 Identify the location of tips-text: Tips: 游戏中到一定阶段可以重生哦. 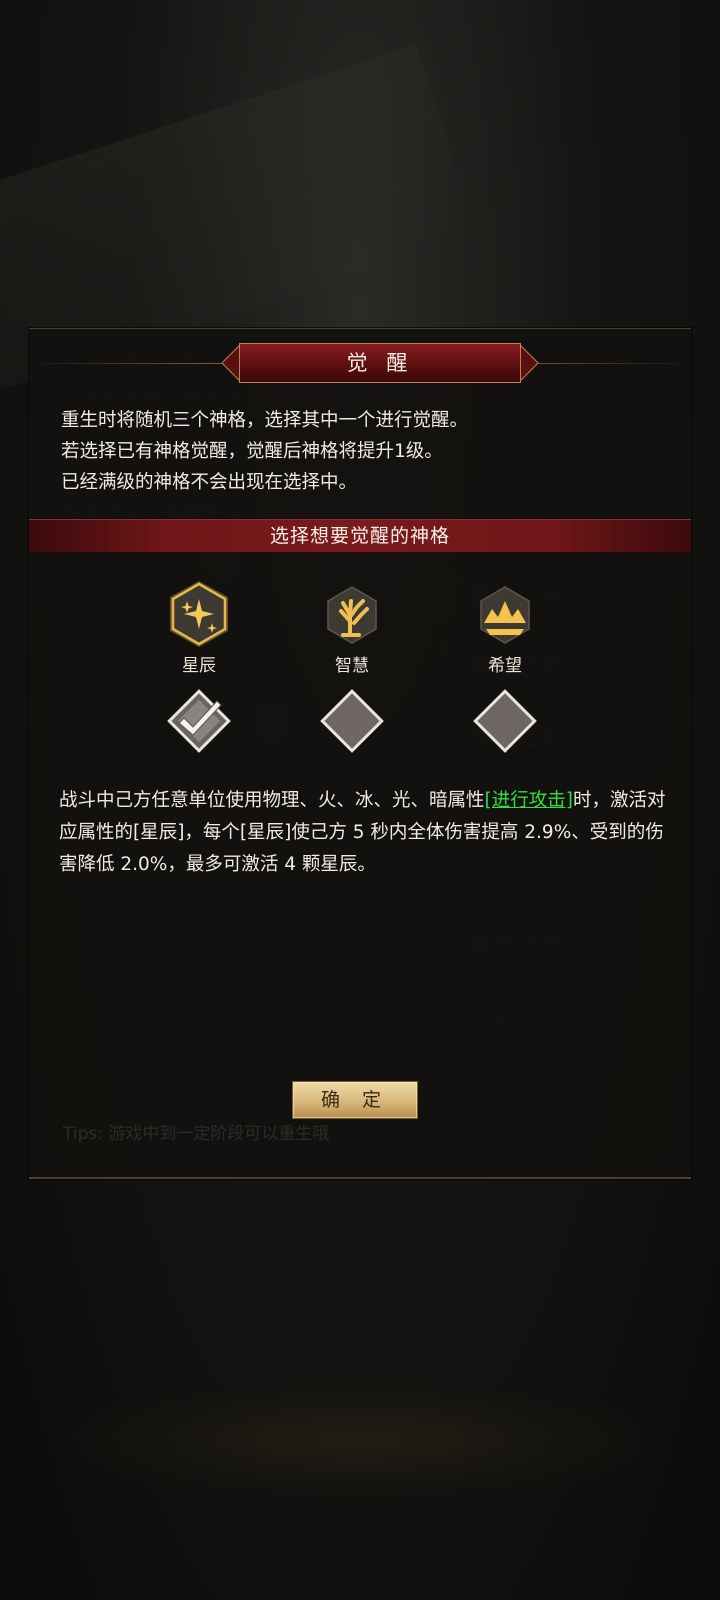
(196, 1134).